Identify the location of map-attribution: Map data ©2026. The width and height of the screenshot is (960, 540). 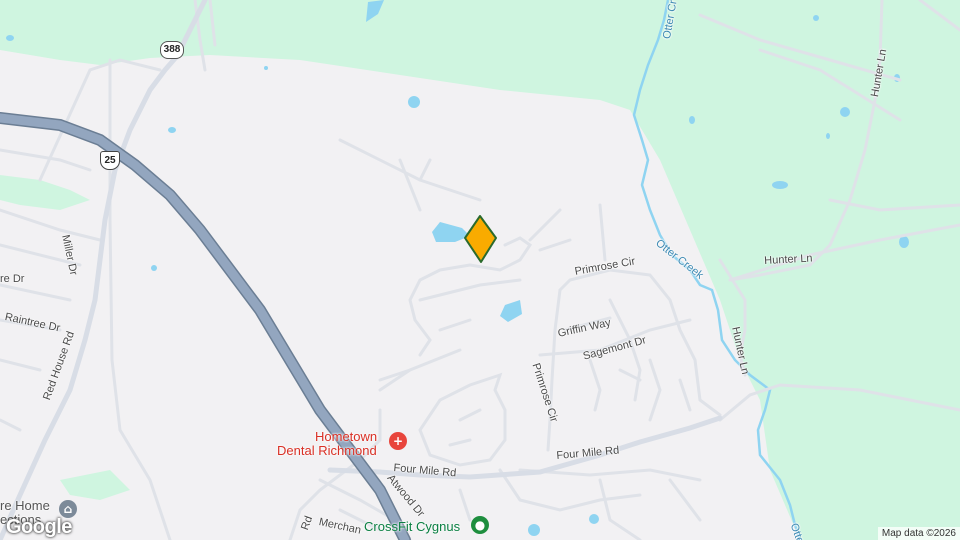
(918, 533).